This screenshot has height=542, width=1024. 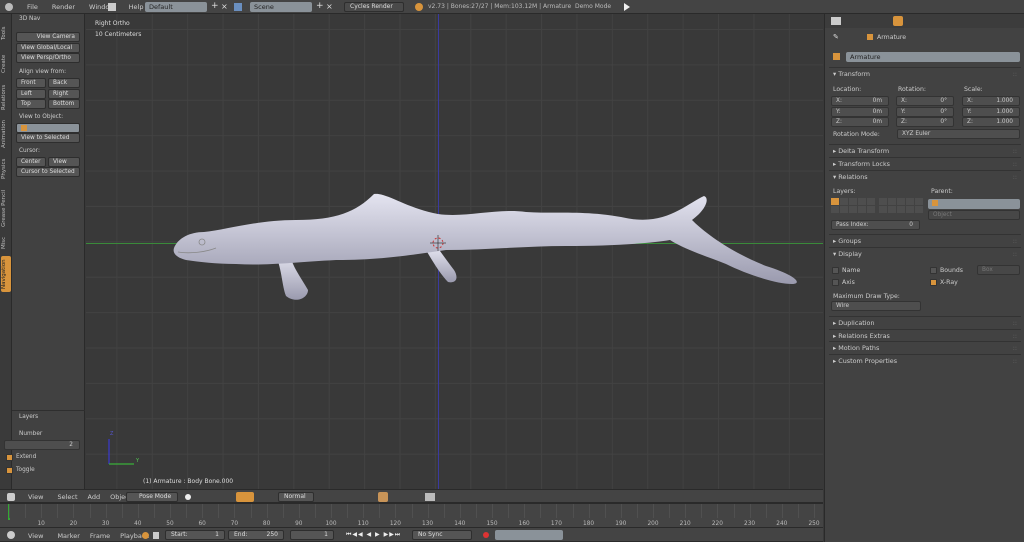 What do you see at coordinates (64, 83) in the screenshot?
I see `back-button: Back` at bounding box center [64, 83].